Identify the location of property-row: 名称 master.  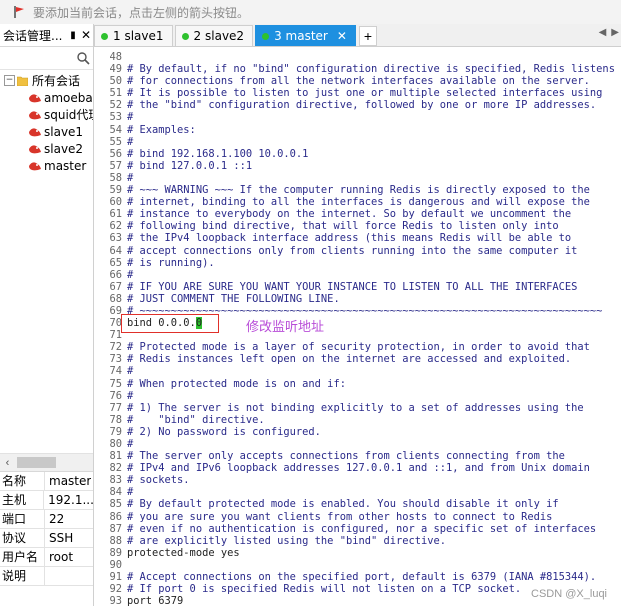
(46, 481).